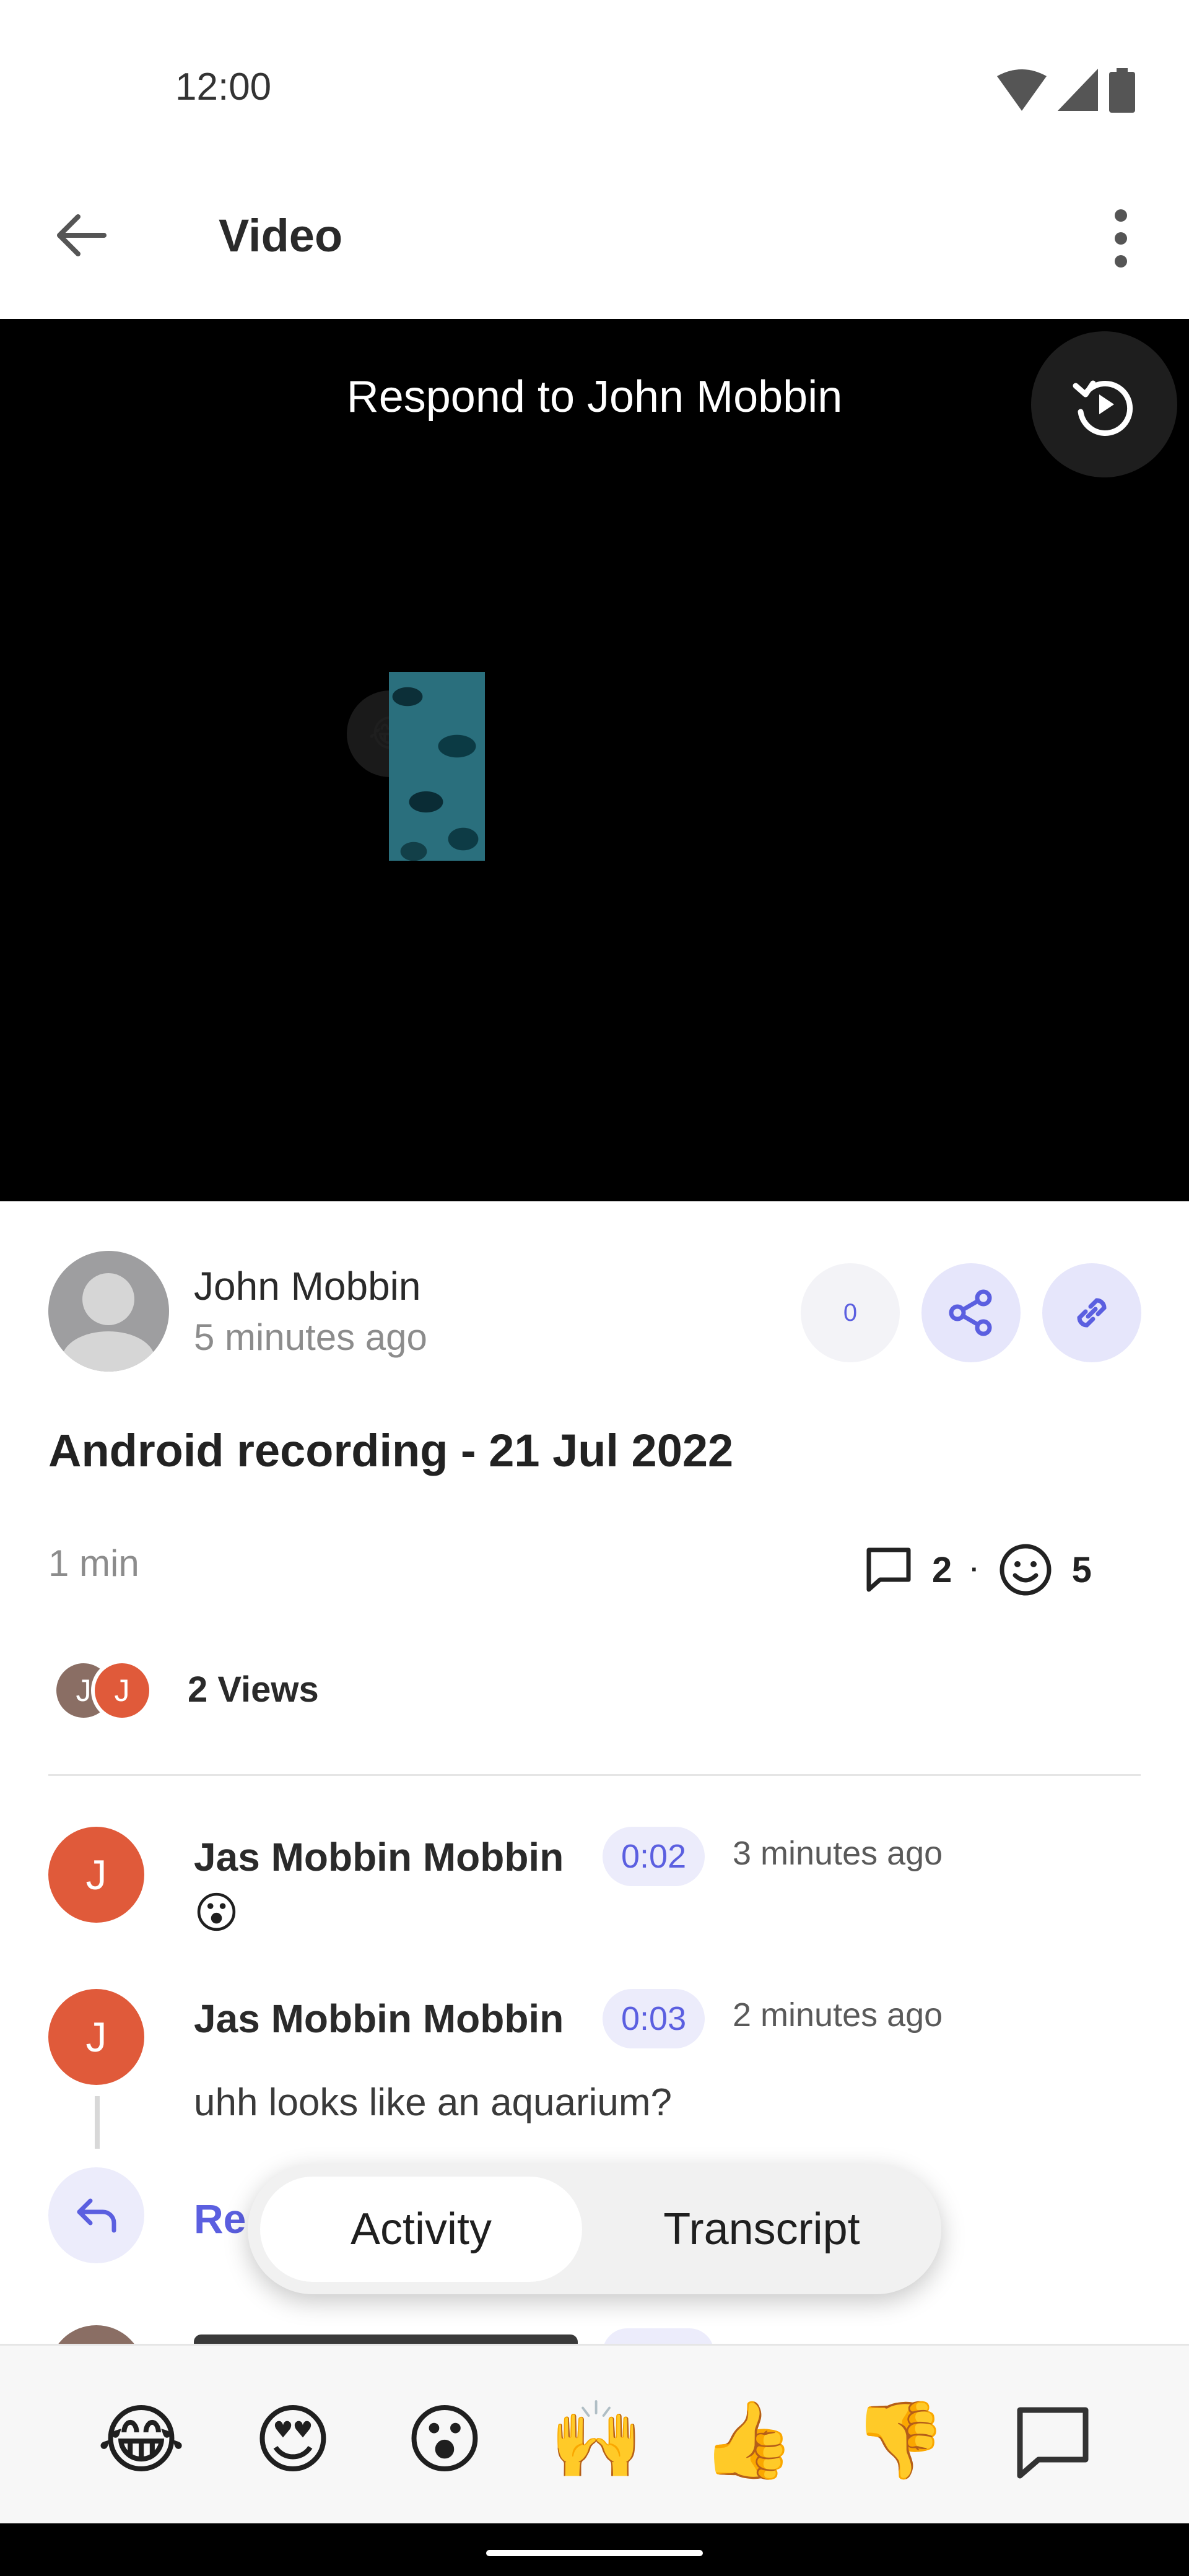 The width and height of the screenshot is (1189, 2576). Describe the element at coordinates (310, 1337) in the screenshot. I see `posted-time: 5 minutes ago` at that location.